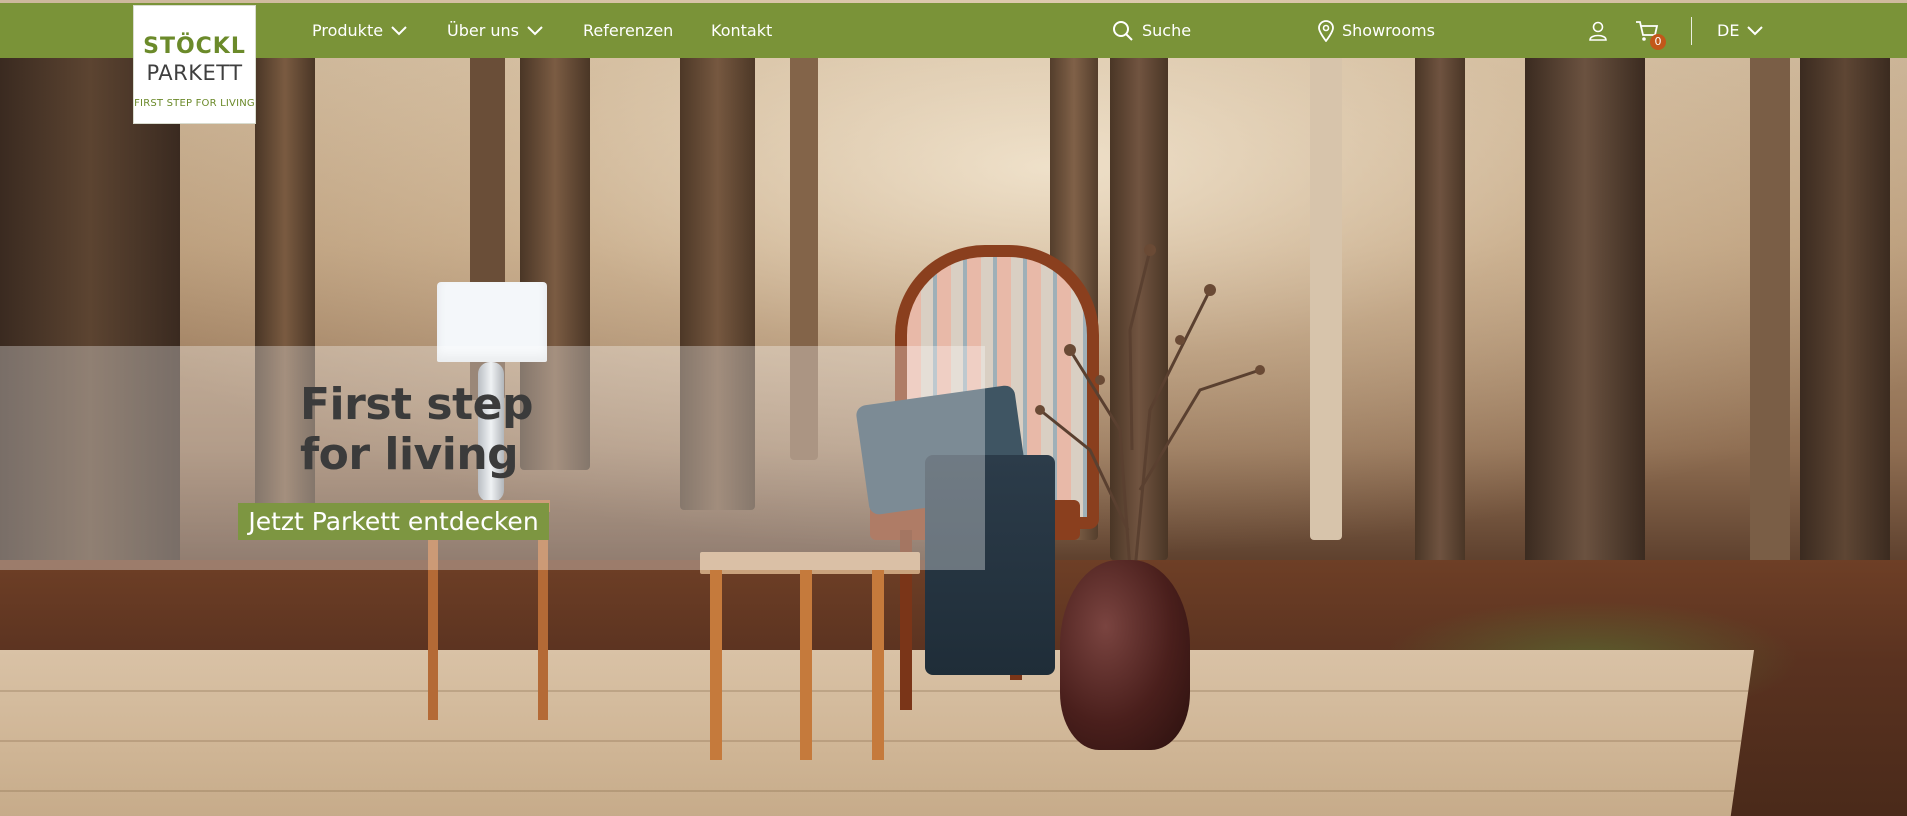 Image resolution: width=1907 pixels, height=816 pixels. I want to click on search-icon, so click(1123, 30).